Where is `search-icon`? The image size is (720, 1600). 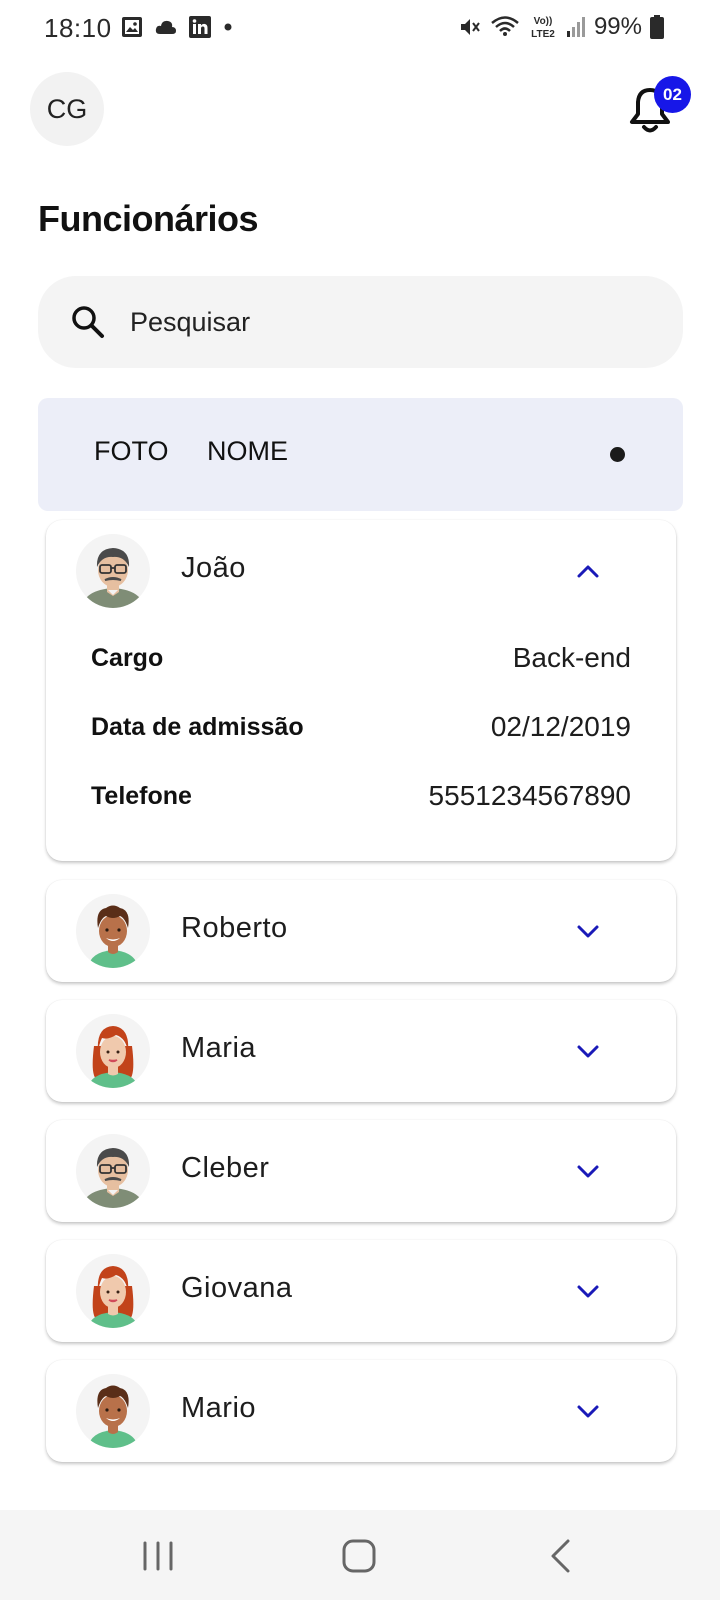 search-icon is located at coordinates (88, 322).